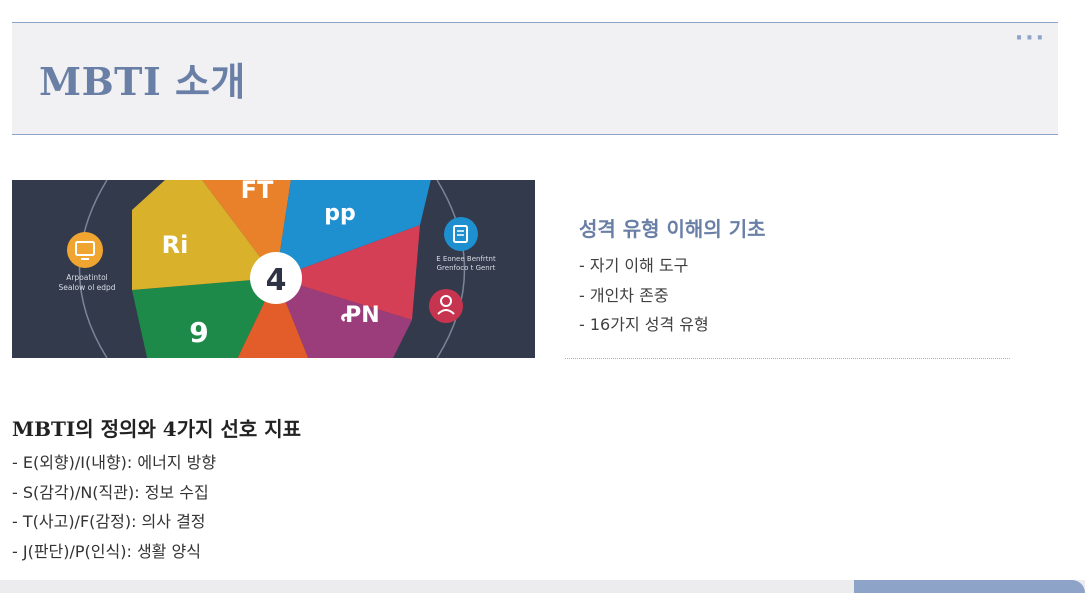 The height and width of the screenshot is (593, 1085). I want to click on person-icon, so click(446, 306).